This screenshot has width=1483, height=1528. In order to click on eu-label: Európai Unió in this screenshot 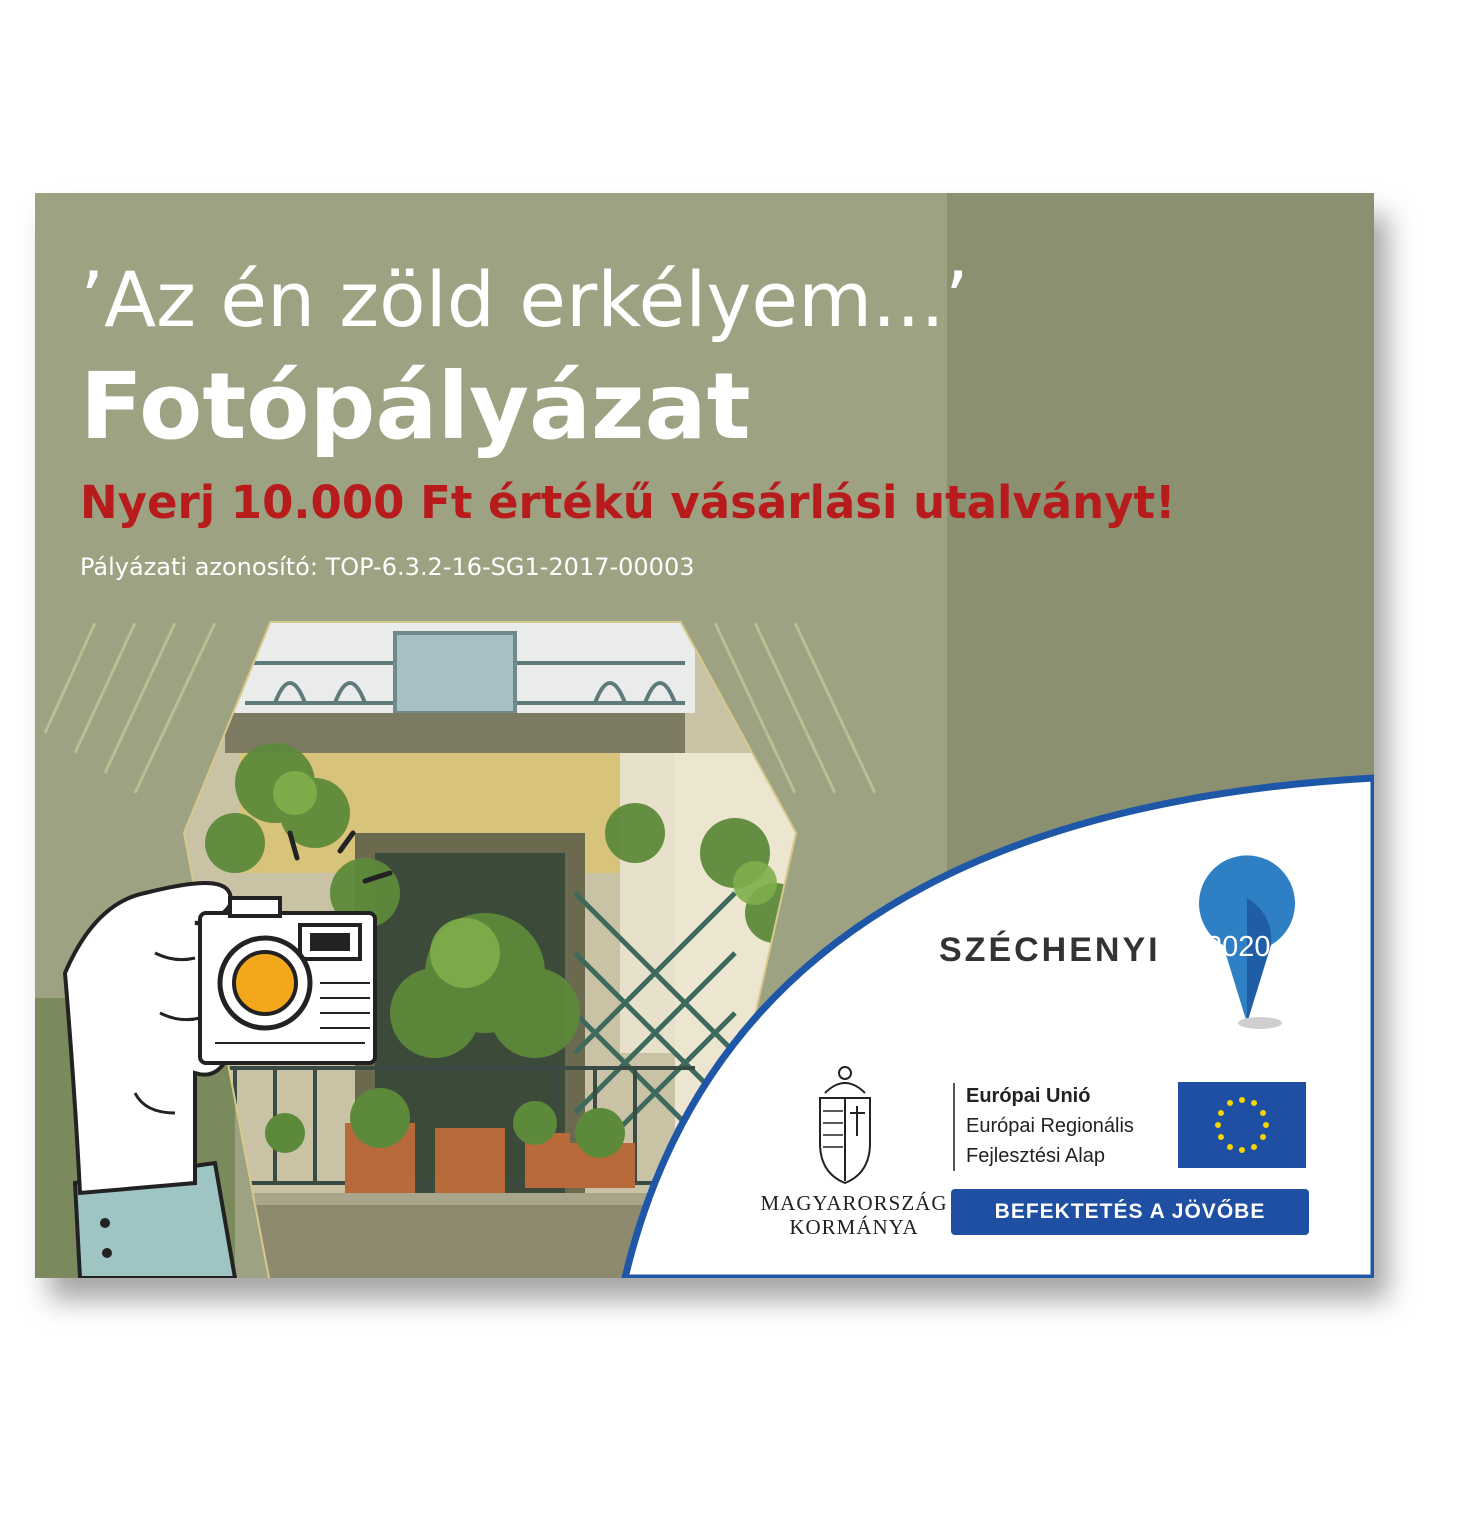, I will do `click(1028, 1096)`.